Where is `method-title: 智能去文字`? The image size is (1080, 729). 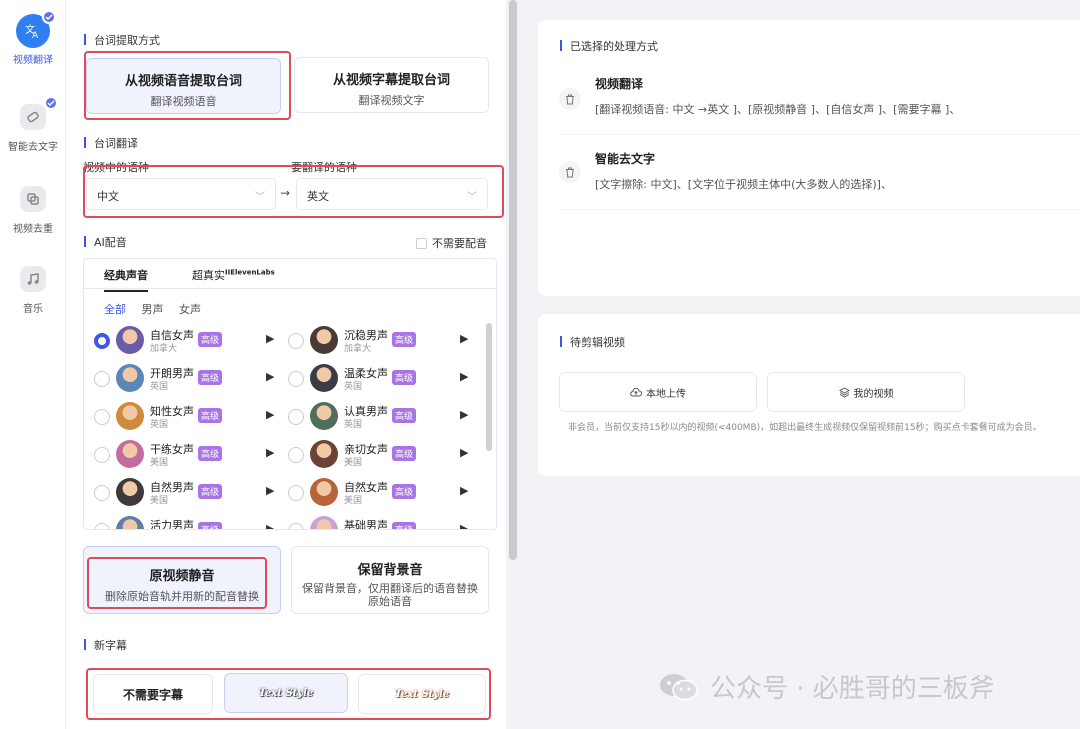
method-title: 智能去文字 is located at coordinates (625, 159).